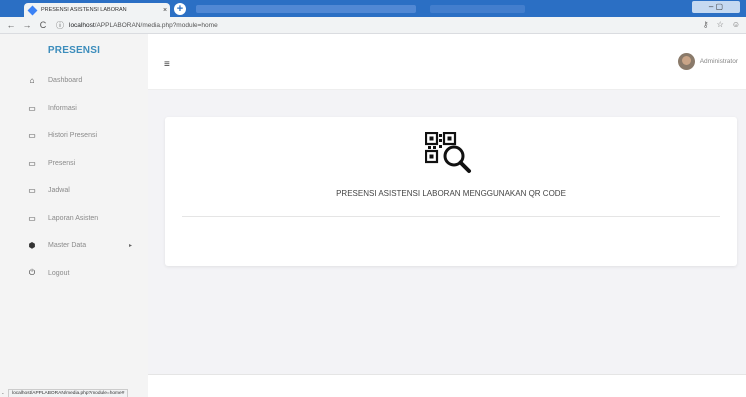 This screenshot has width=746, height=397. I want to click on qr-scan-icon, so click(449, 152).